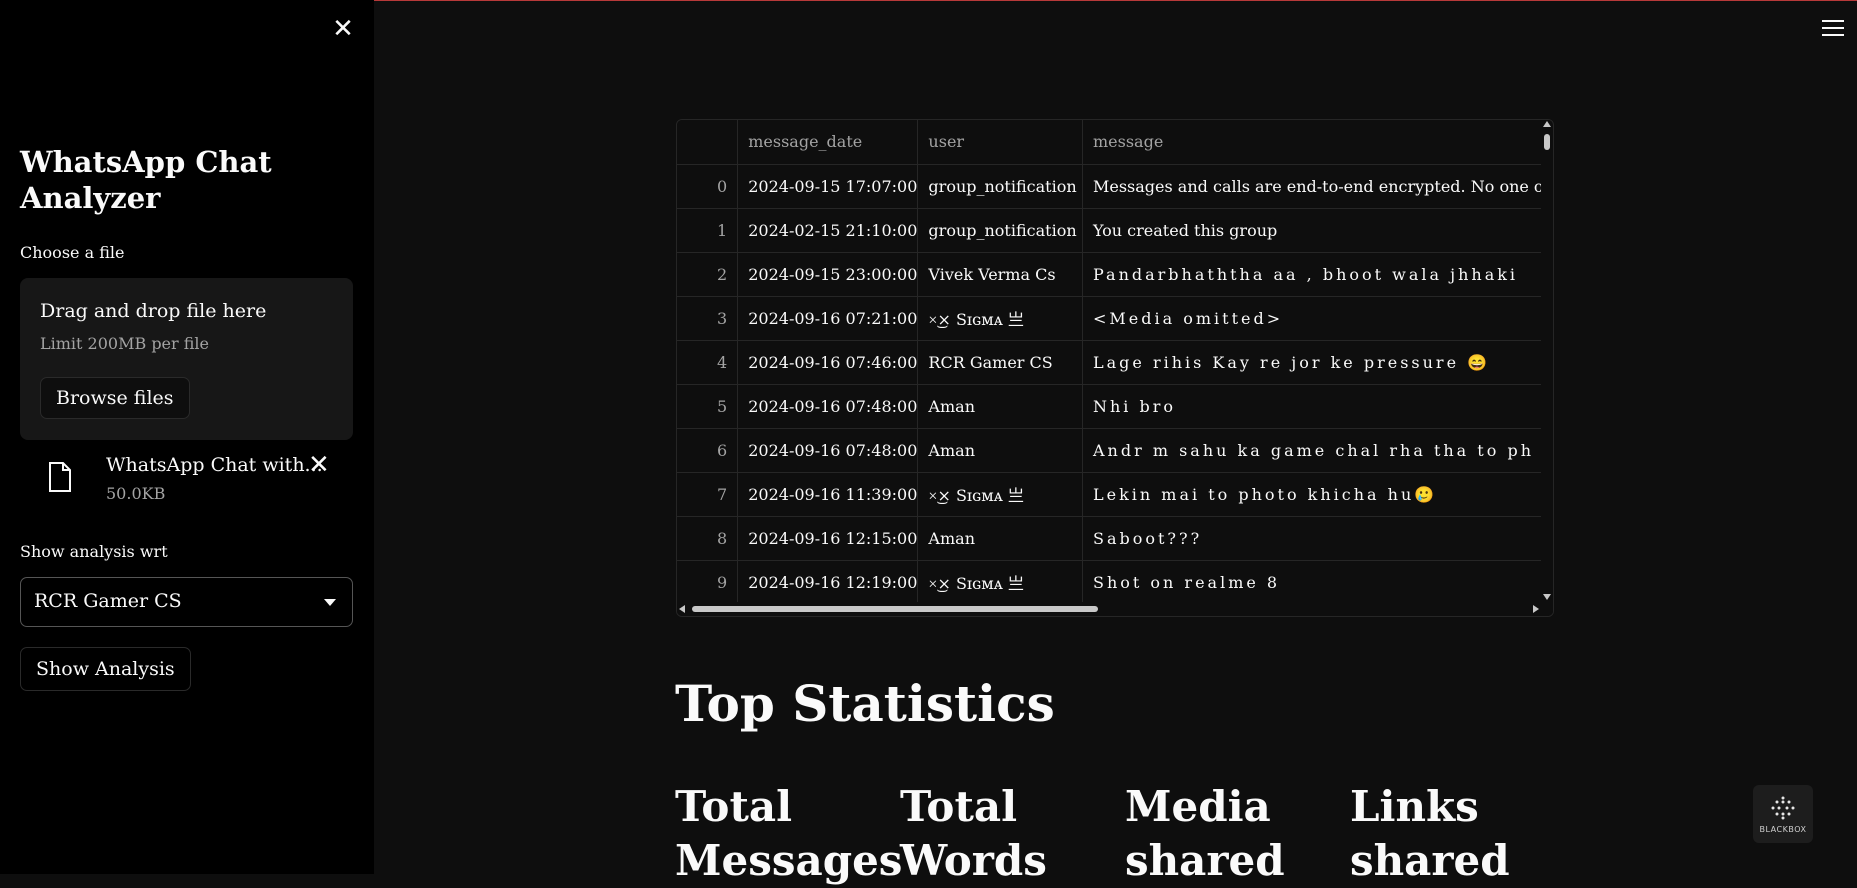  What do you see at coordinates (1547, 362) in the screenshot?
I see `vertical-scrollbar` at bounding box center [1547, 362].